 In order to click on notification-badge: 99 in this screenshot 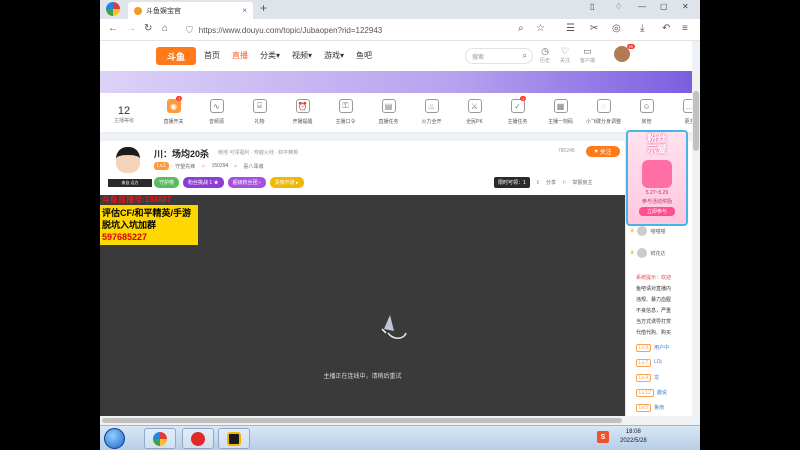, I will do `click(630, 46)`.